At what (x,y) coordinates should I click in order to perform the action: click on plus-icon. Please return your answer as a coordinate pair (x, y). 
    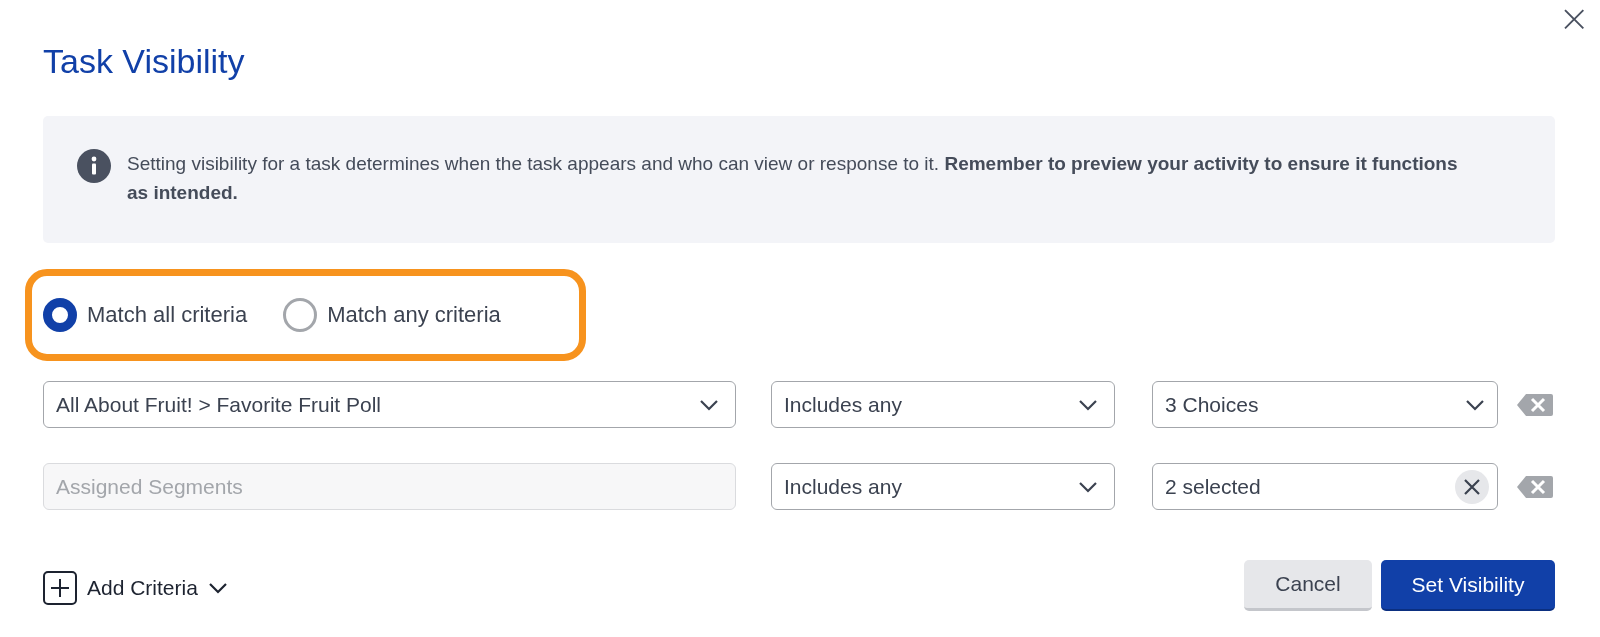
    Looking at the image, I should click on (60, 587).